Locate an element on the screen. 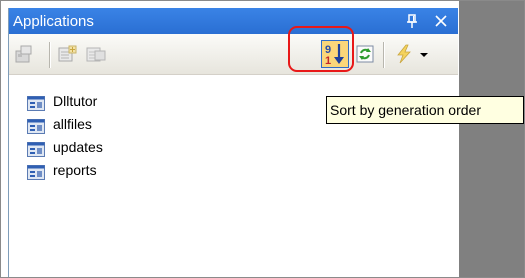 This screenshot has height=278, width=525. refresh-button is located at coordinates (366, 54).